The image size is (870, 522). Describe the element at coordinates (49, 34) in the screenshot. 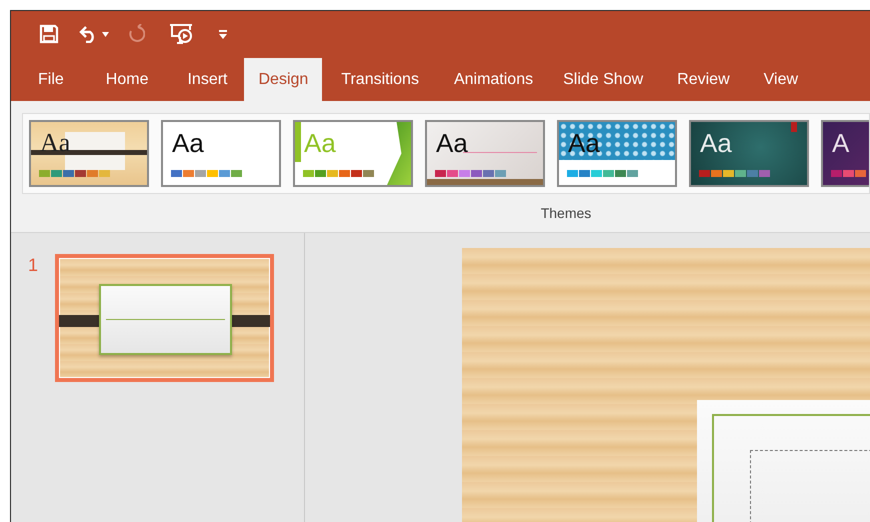

I see `save-icon` at that location.